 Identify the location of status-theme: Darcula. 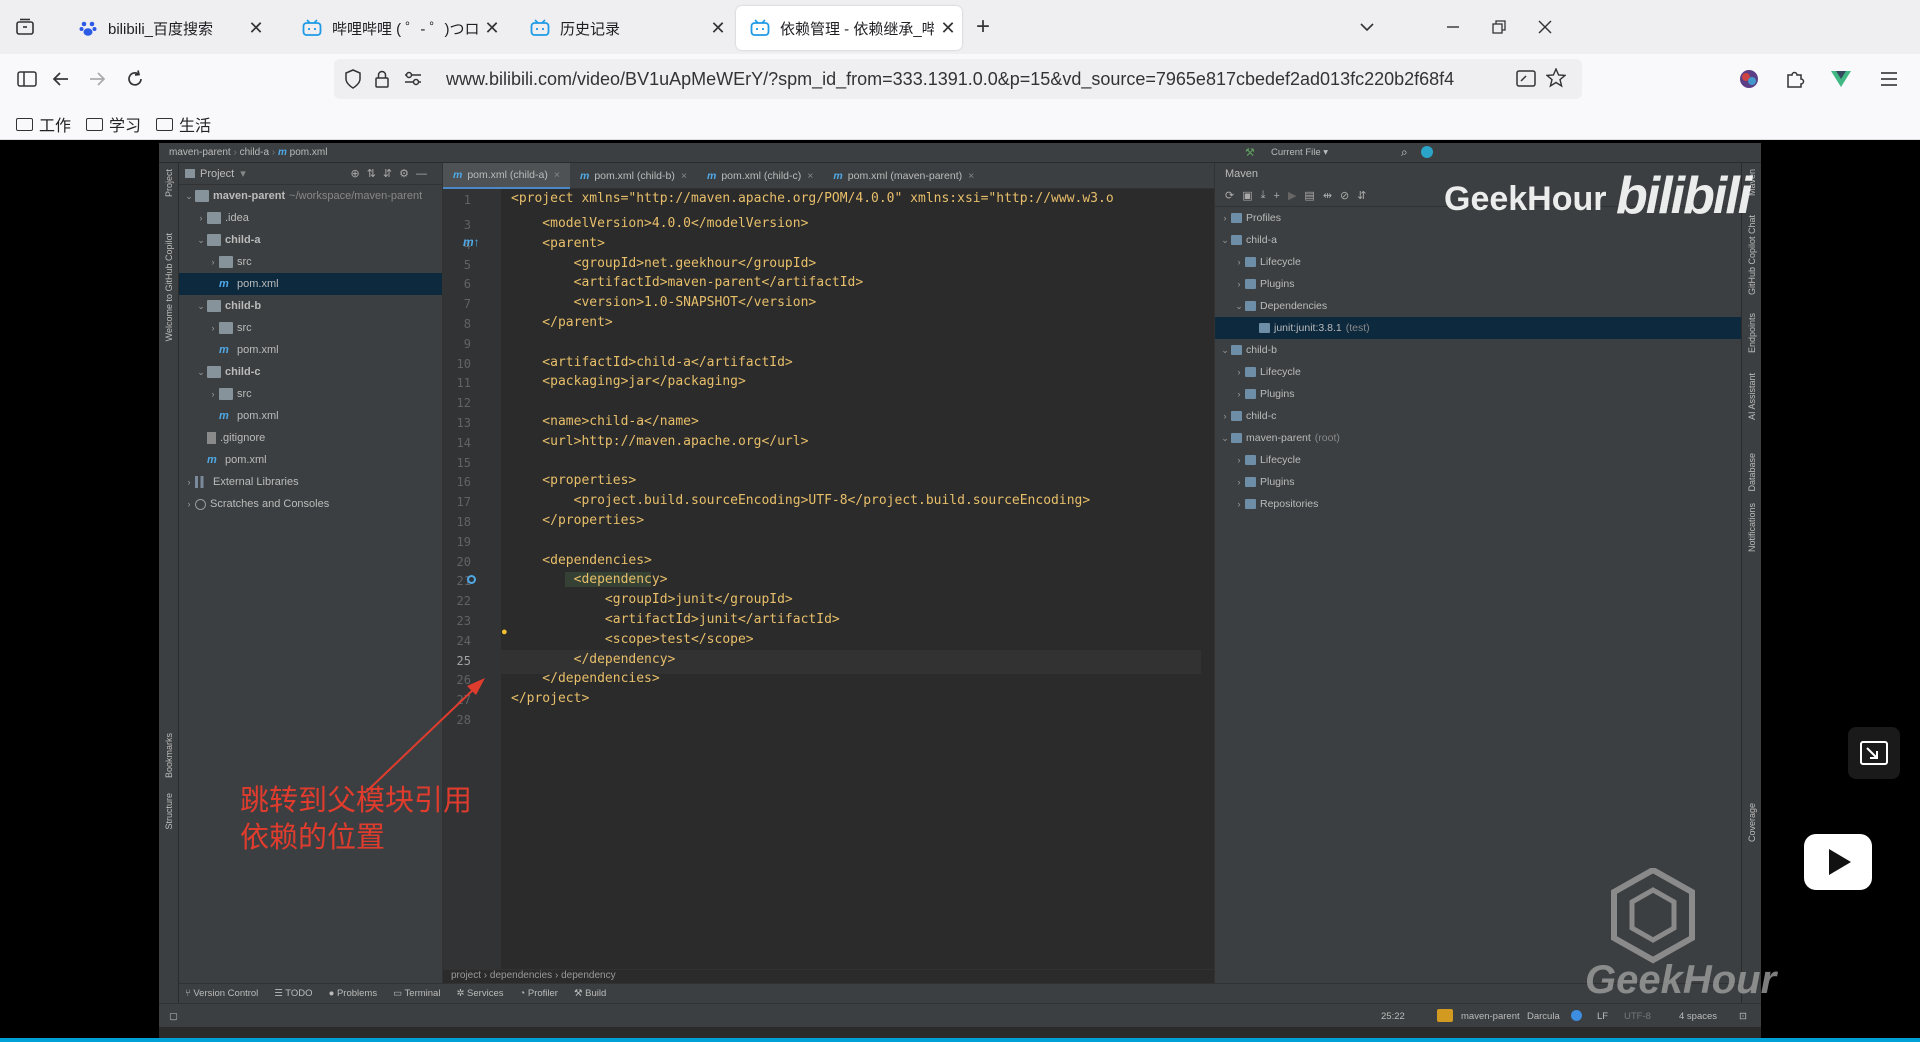
(1543, 1016).